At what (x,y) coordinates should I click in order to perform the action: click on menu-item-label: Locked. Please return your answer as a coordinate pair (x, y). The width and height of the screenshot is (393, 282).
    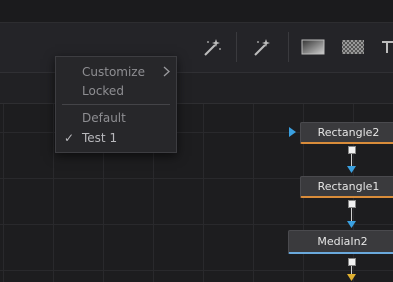
    Looking at the image, I should click on (103, 91).